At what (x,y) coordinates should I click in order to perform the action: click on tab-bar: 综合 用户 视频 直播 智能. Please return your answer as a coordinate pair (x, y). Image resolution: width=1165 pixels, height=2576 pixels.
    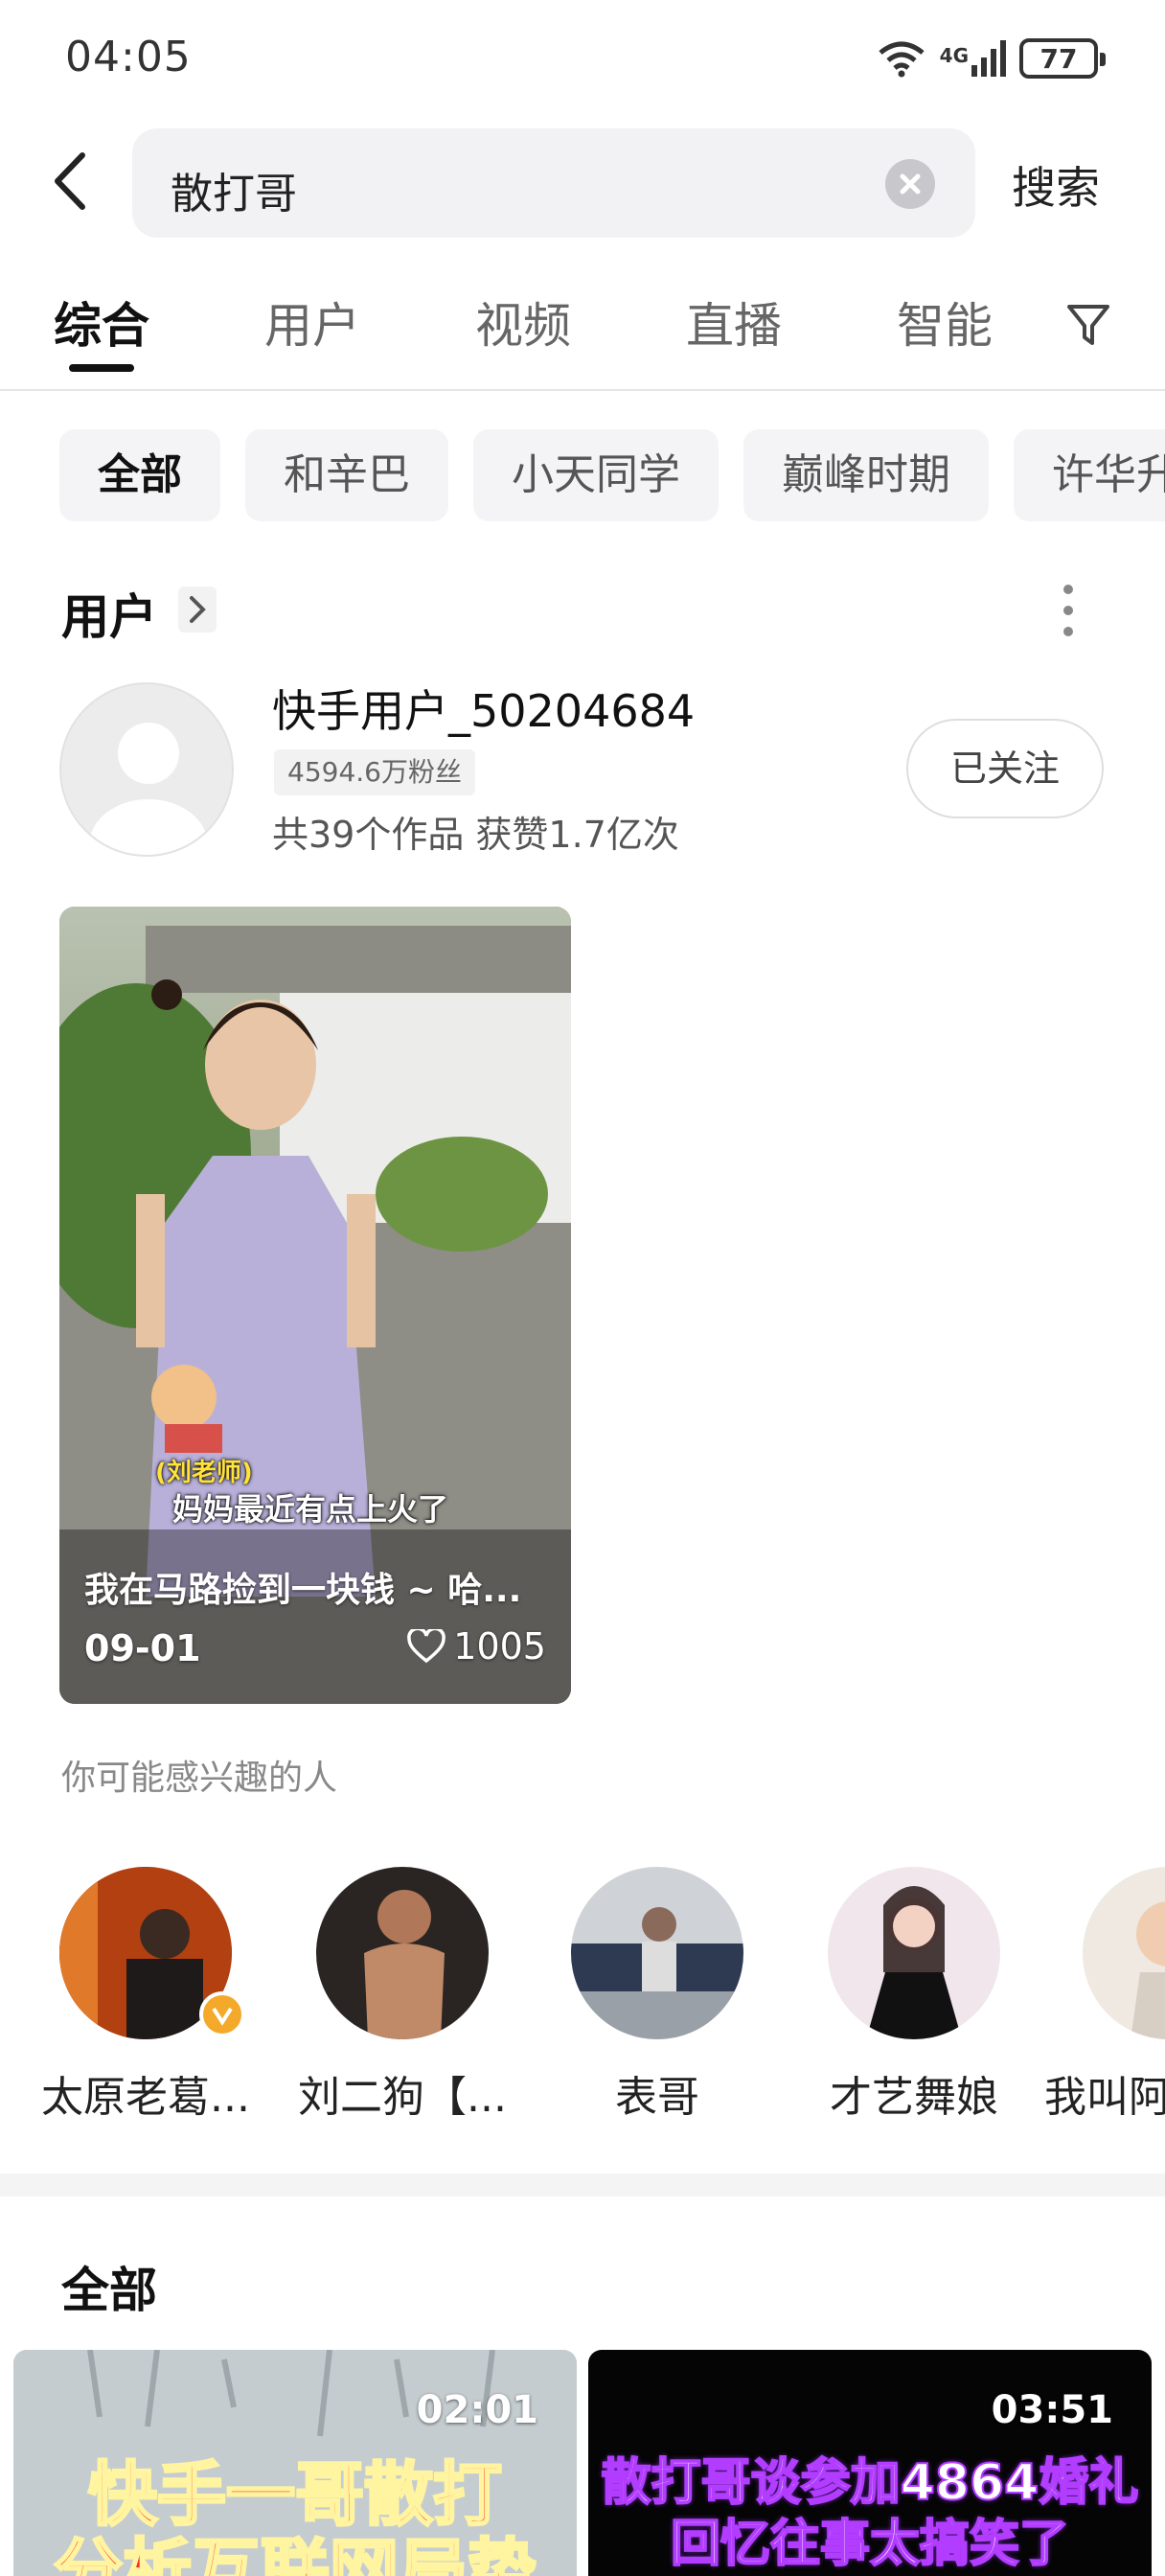
    Looking at the image, I should click on (582, 334).